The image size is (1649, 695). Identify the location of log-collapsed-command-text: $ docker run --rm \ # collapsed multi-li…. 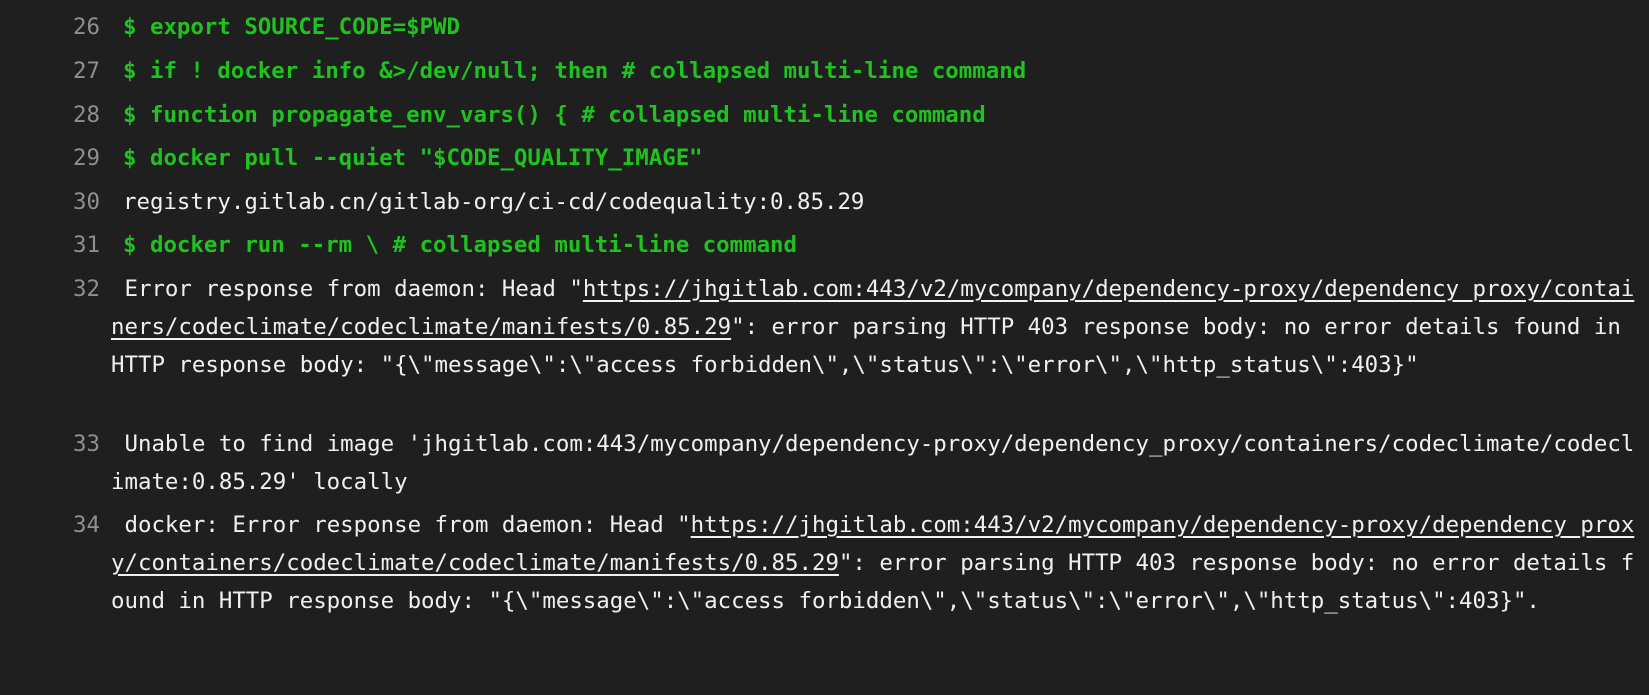
(886, 245).